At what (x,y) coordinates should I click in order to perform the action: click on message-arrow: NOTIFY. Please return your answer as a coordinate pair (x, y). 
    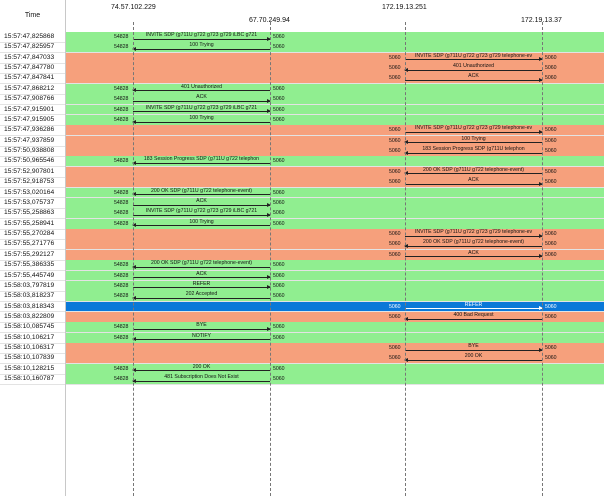
    Looking at the image, I should click on (201, 337).